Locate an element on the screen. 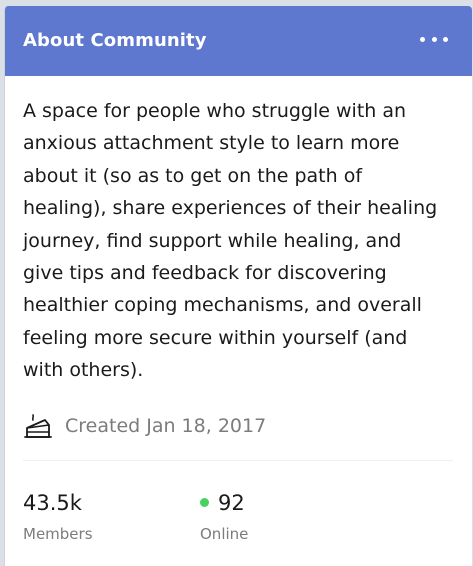  online-stat: 92 Online is located at coordinates (224, 516).